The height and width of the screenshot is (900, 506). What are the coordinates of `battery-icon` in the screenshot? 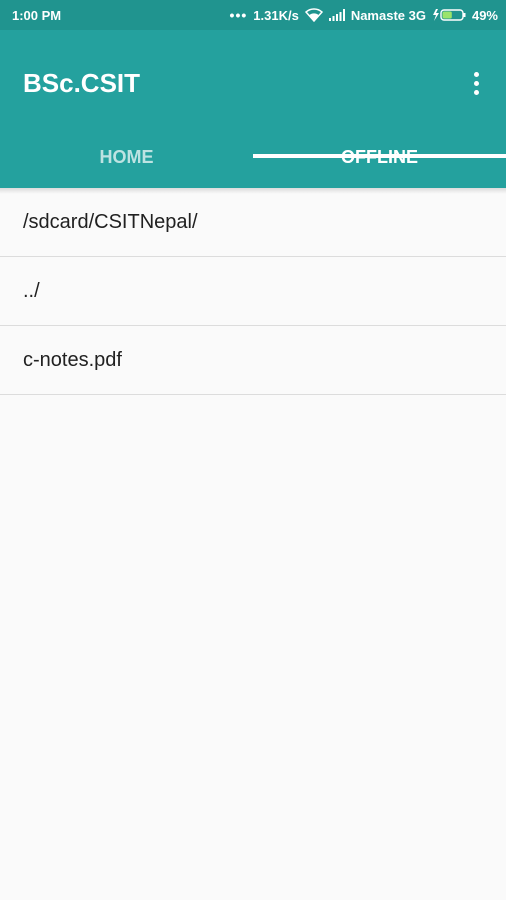 It's located at (449, 15).